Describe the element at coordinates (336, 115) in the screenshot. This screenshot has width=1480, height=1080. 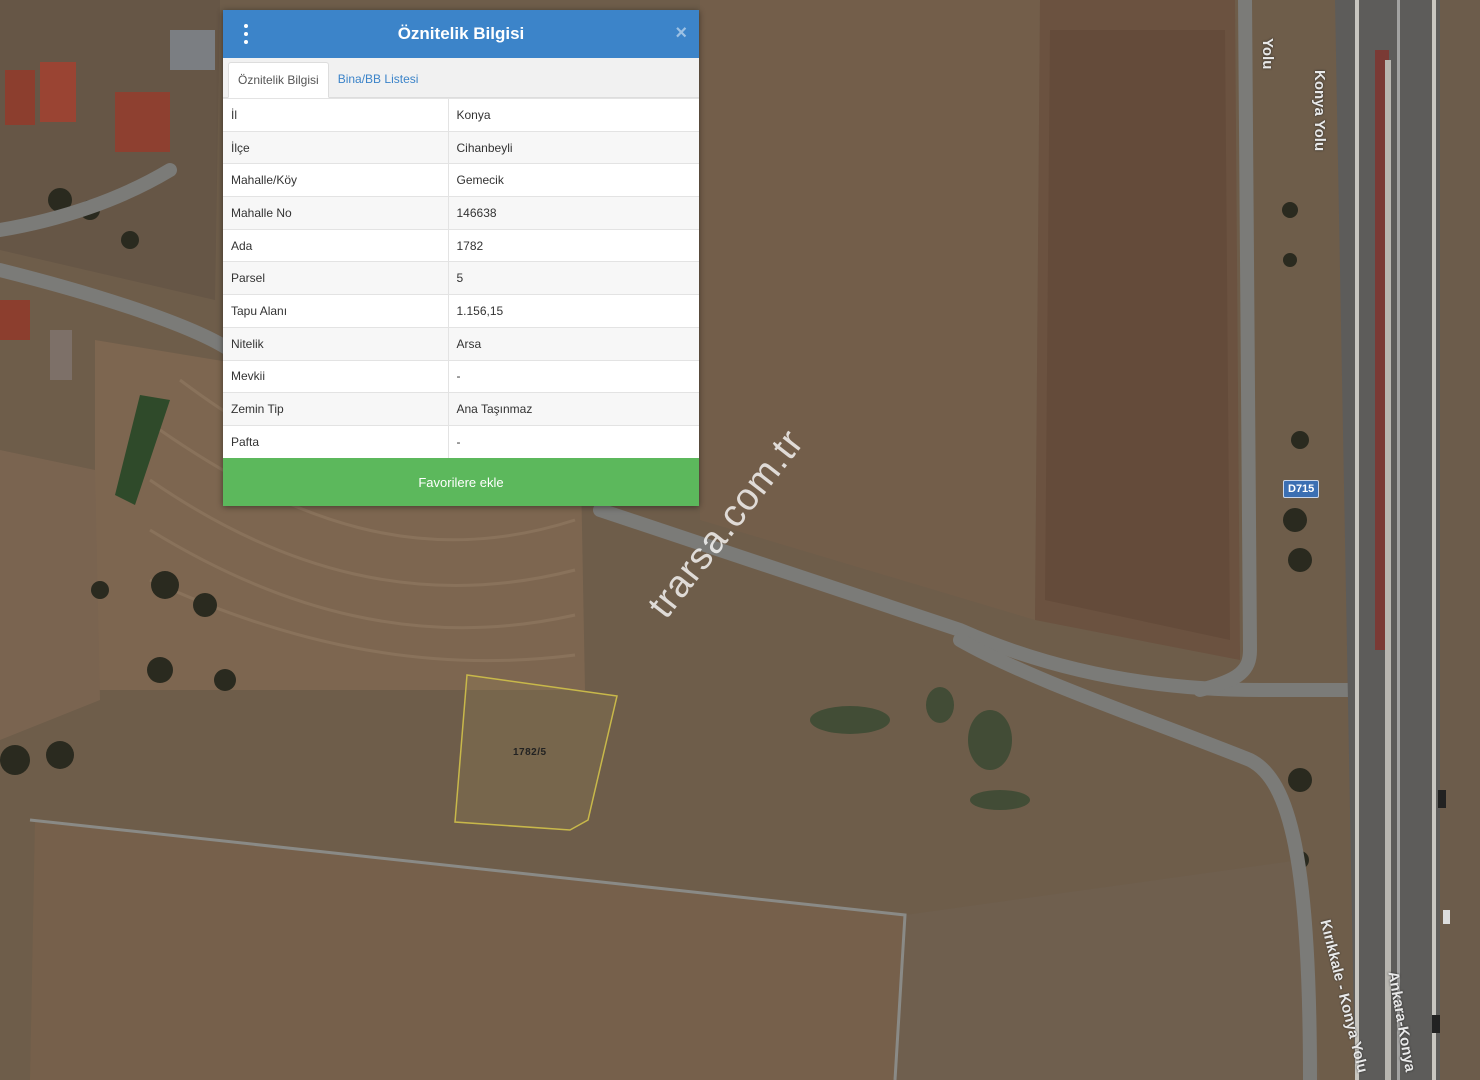
I see `row-key: İl` at that location.